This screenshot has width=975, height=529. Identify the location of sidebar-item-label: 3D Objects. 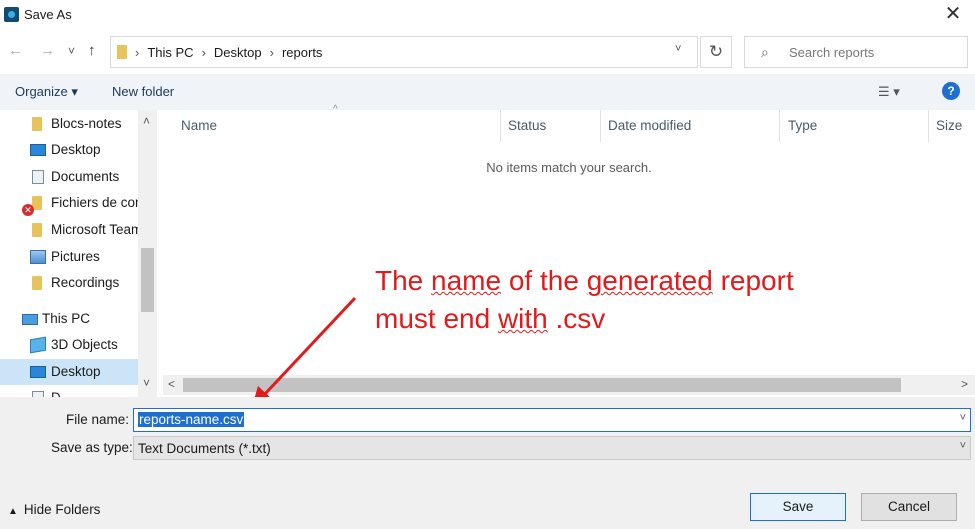
(84, 344).